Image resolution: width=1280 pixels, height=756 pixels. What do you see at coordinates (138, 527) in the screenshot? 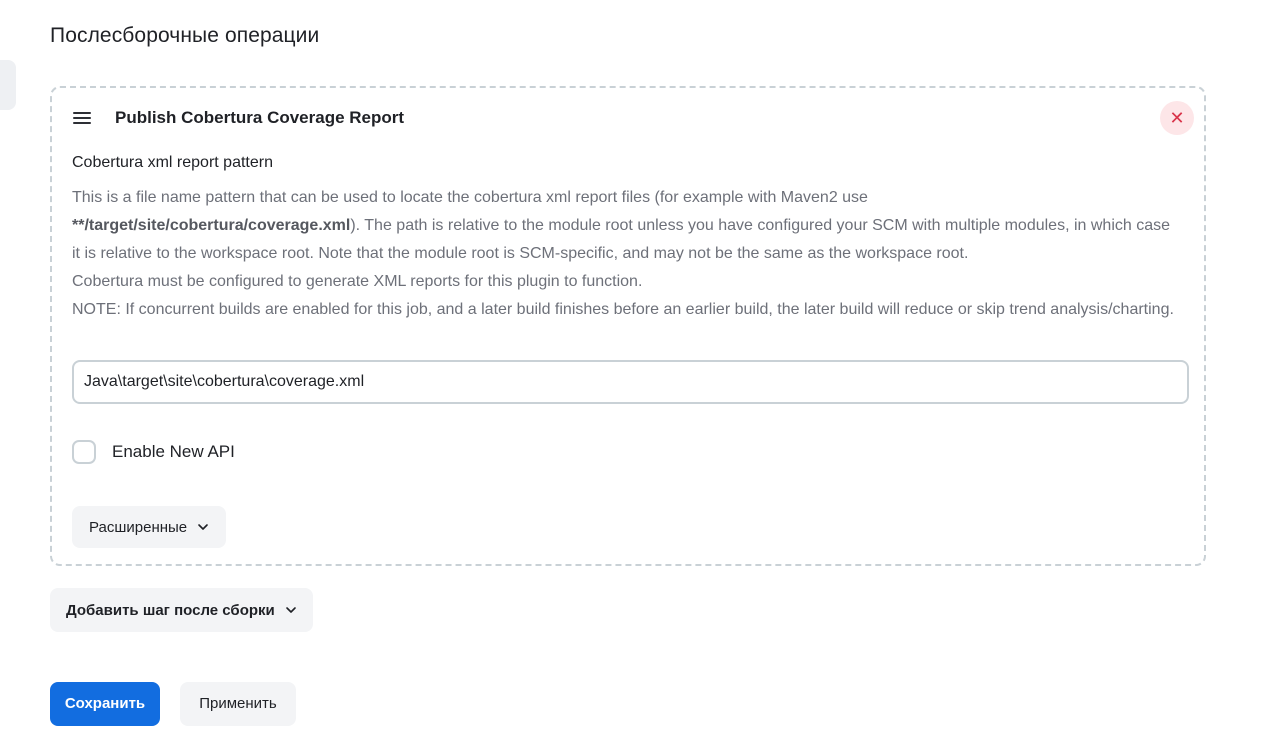
I see `advanced-label: Расширенные` at bounding box center [138, 527].